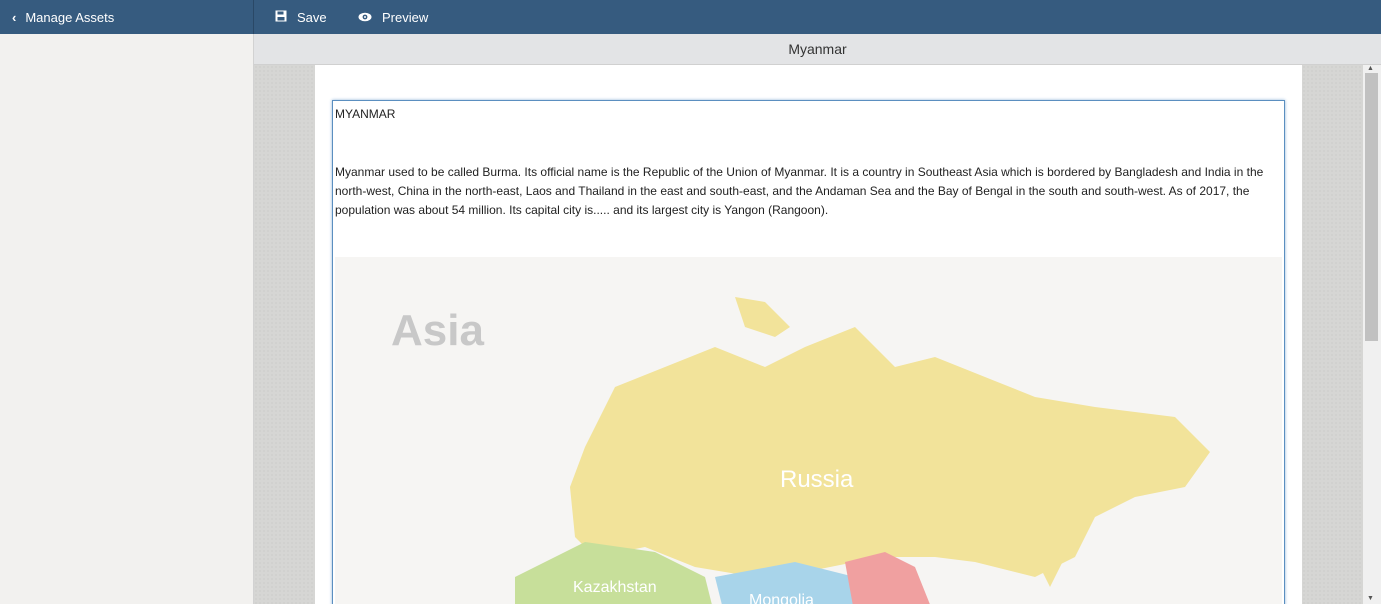  I want to click on top-toolbar: ‹ Manage Assets Save Preview, so click(690, 17).